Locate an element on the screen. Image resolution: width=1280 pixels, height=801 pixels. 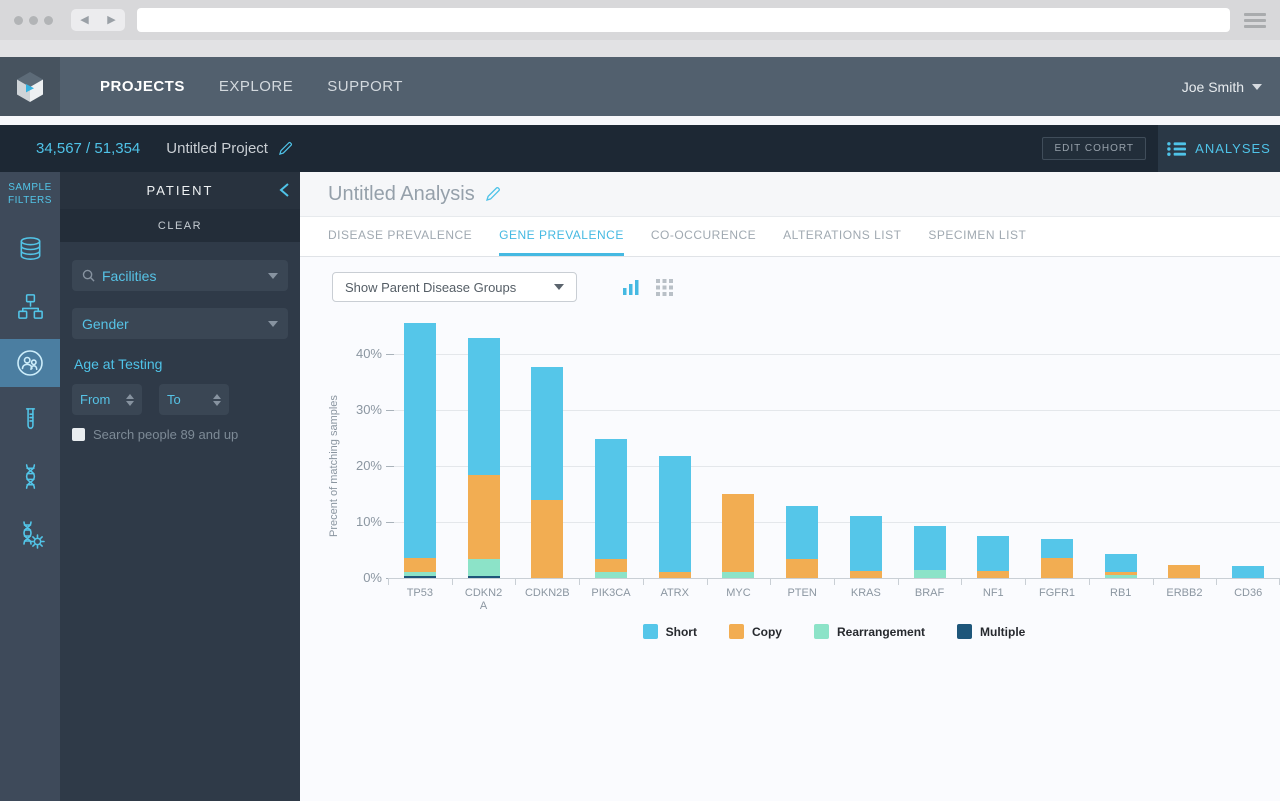
tab-disease-prevalence: DISEASE PREVALENCE is located at coordinates (400, 236).